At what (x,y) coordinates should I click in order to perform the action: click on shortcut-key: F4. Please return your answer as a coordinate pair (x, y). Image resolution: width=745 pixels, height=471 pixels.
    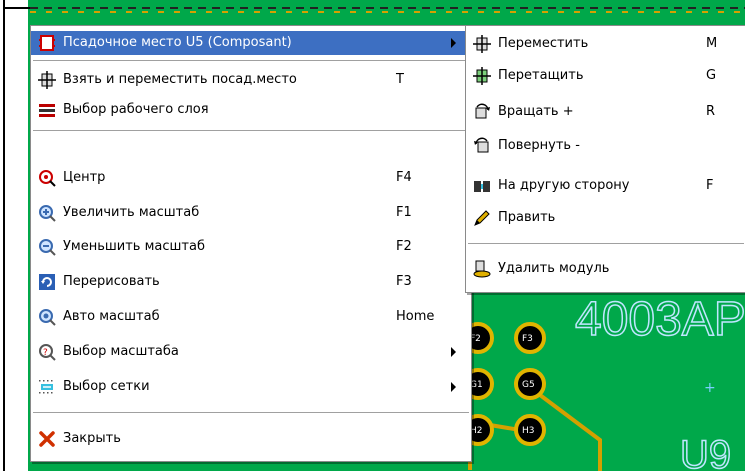
    Looking at the image, I should click on (404, 177).